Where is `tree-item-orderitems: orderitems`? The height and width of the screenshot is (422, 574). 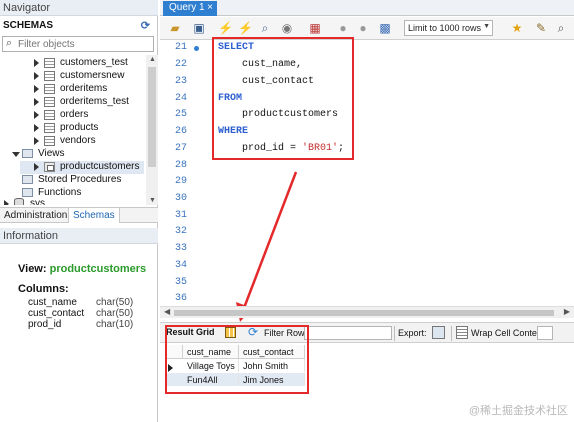 tree-item-orderitems: orderitems is located at coordinates (82, 89).